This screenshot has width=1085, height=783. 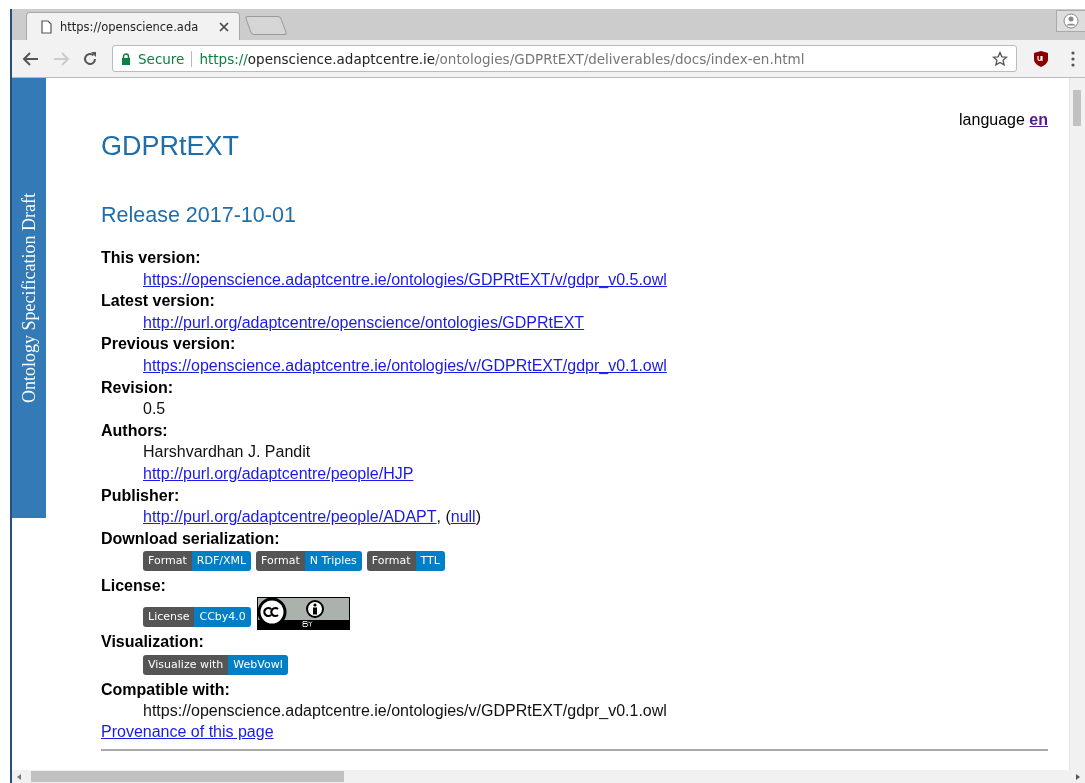 I want to click on shield-icon, so click(x=1041, y=58).